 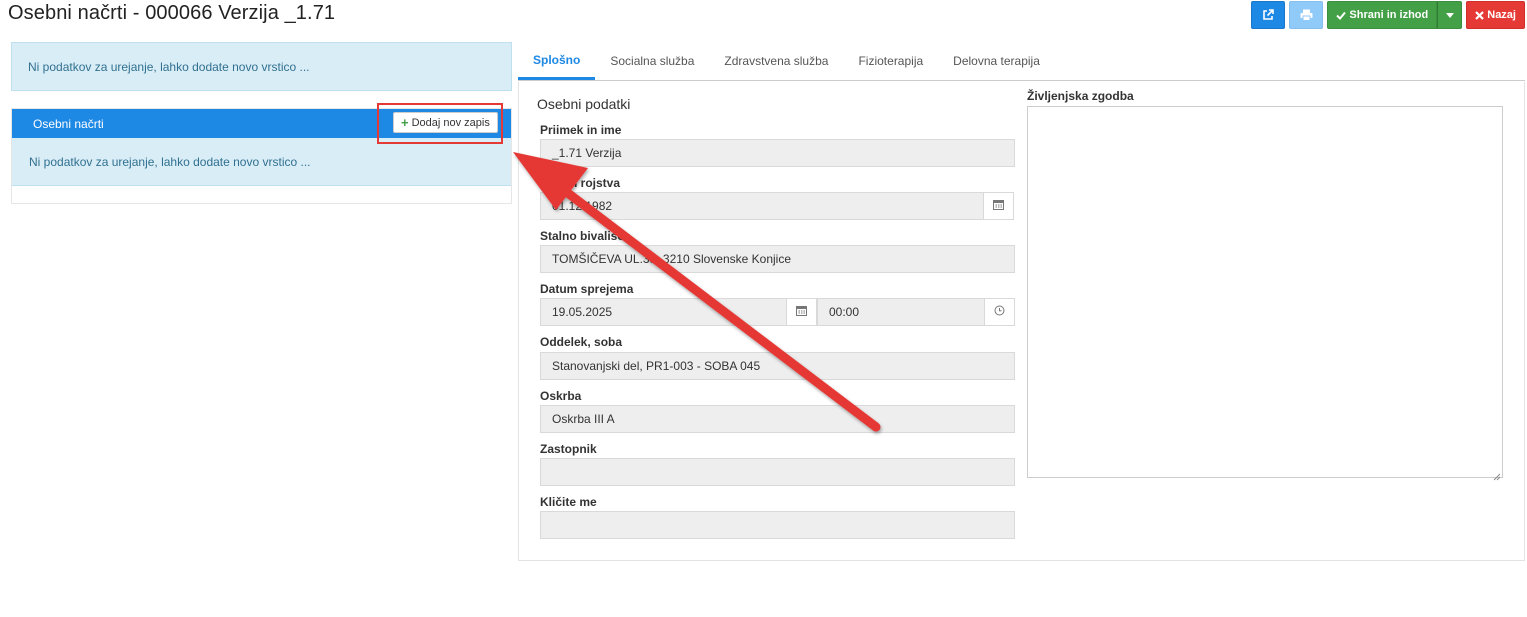 I want to click on tab-physiotherapy: Fizioterapija, so click(x=890, y=61).